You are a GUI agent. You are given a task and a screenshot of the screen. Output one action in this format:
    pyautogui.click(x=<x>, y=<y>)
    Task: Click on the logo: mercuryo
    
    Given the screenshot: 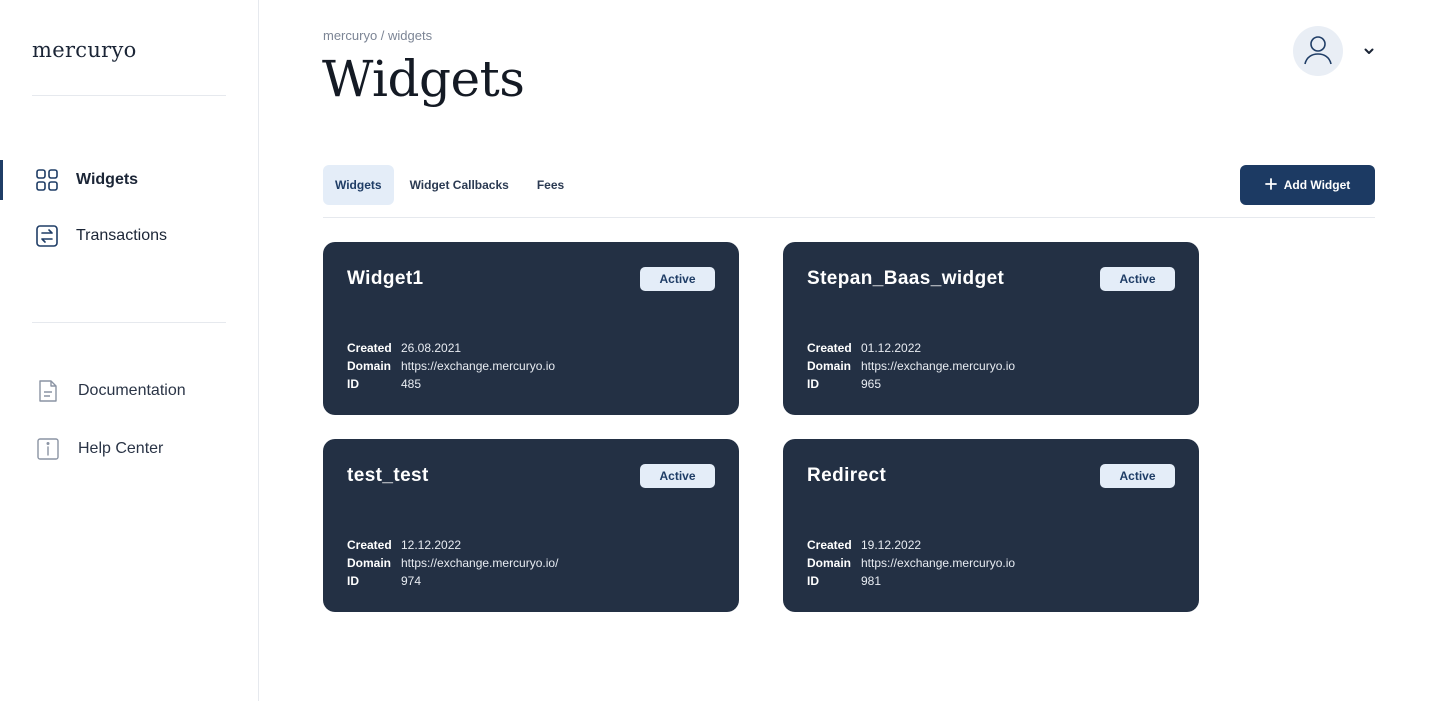 What is the action you would take?
    pyautogui.click(x=84, y=50)
    